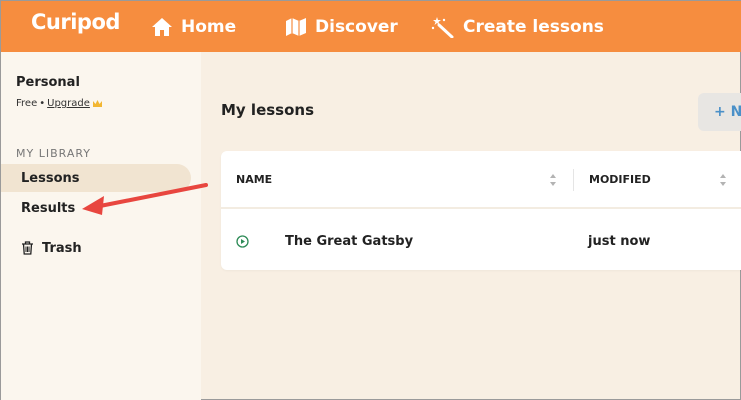 The height and width of the screenshot is (400, 741). Describe the element at coordinates (62, 248) in the screenshot. I see `sidebar-item-label: Trash` at that location.